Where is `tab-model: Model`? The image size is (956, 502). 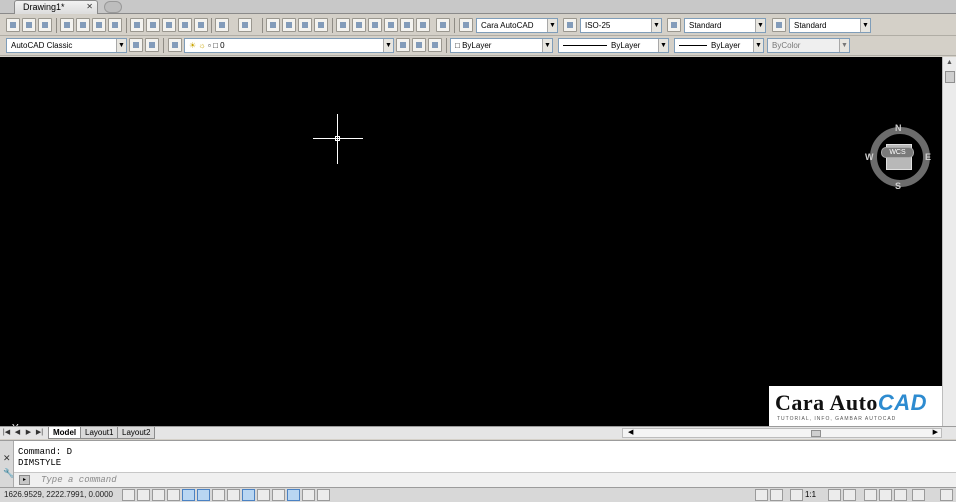 tab-model: Model is located at coordinates (65, 433).